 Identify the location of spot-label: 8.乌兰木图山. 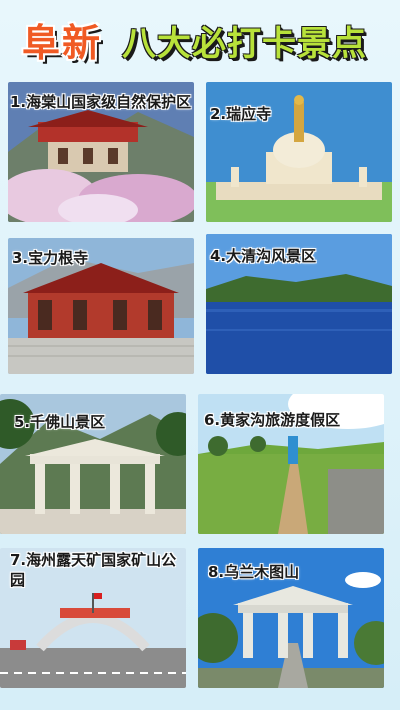
(254, 572).